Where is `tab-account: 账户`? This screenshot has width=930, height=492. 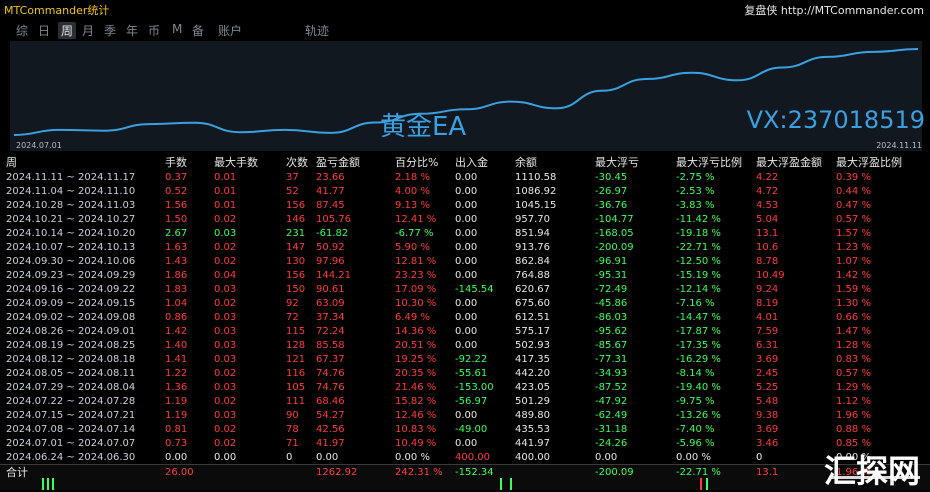
tab-account: 账户 is located at coordinates (230, 30).